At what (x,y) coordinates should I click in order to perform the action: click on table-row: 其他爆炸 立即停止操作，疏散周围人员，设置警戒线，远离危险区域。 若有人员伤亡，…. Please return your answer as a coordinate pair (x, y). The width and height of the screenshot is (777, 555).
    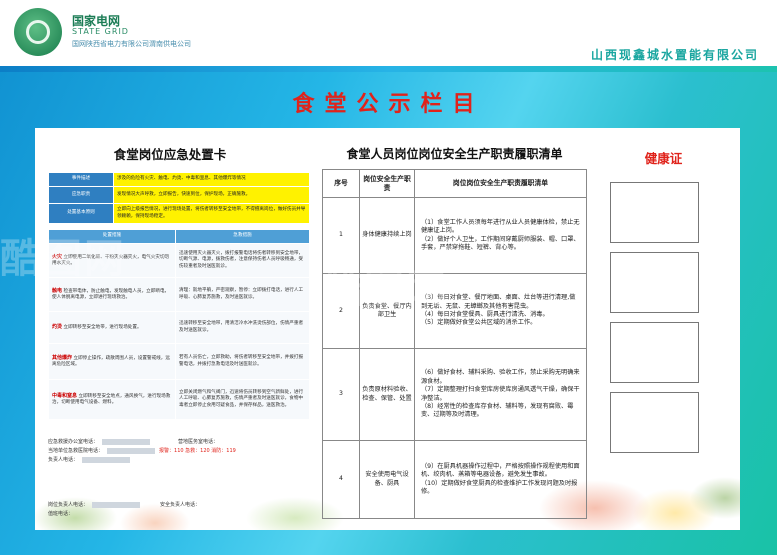
    Looking at the image, I should click on (179, 361).